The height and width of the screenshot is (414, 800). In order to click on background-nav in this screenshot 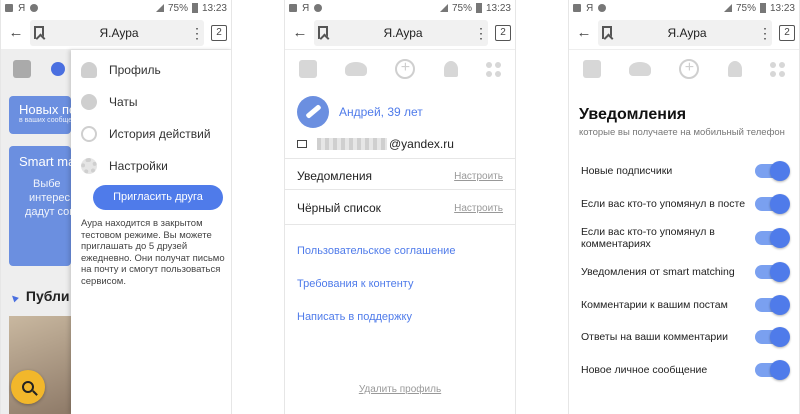, I will do `click(36, 69)`.